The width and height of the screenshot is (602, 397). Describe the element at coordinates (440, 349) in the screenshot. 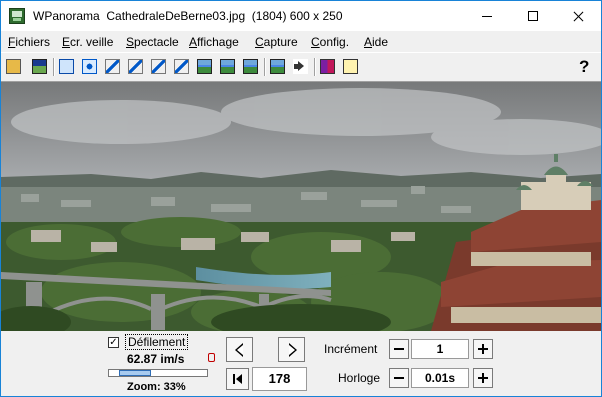

I see `increment-value: 1` at that location.